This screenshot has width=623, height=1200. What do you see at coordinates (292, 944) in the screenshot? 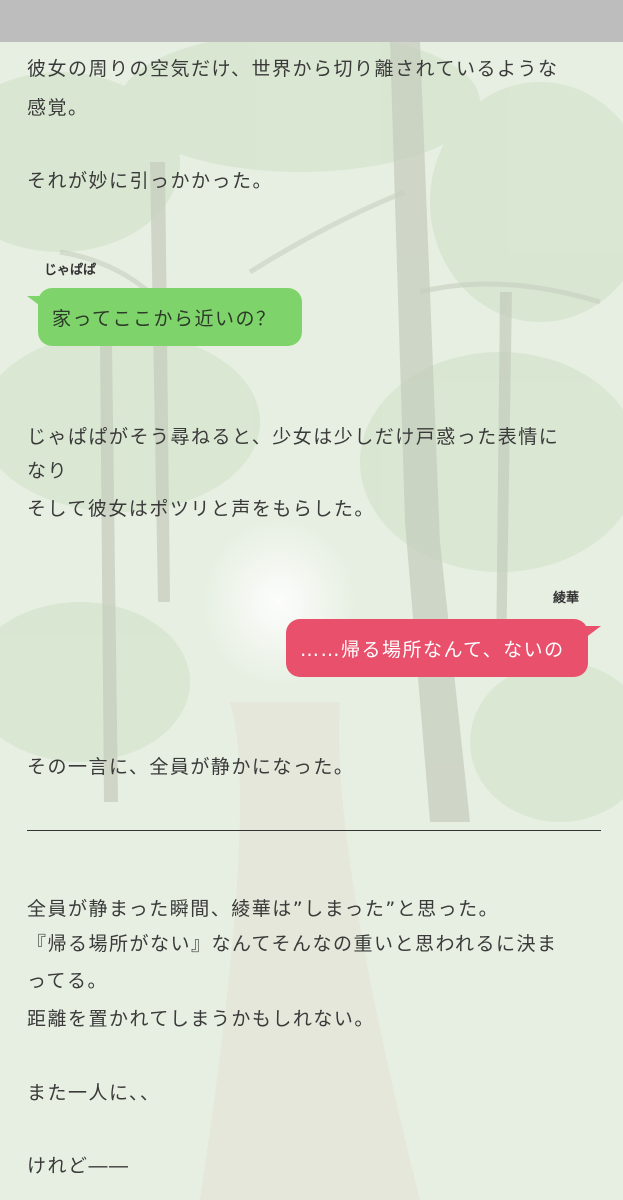
I see `story-text: 『帰る場所がない』なんてそんなの重いと思われるに決ま` at bounding box center [292, 944].